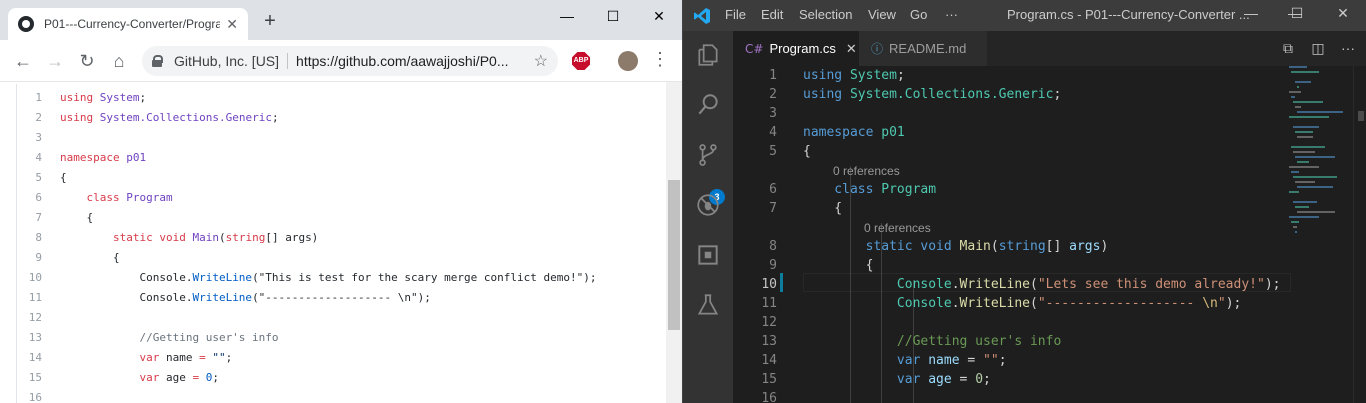  Describe the element at coordinates (38, 137) in the screenshot. I see `line-number: 3` at that location.